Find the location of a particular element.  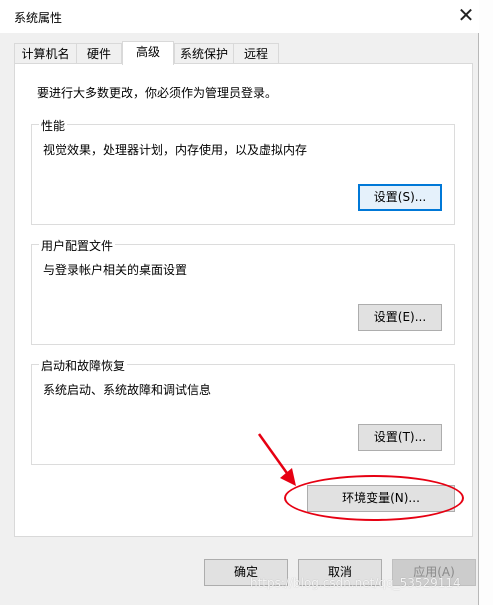

tab-advanced: 高级 is located at coordinates (148, 53).